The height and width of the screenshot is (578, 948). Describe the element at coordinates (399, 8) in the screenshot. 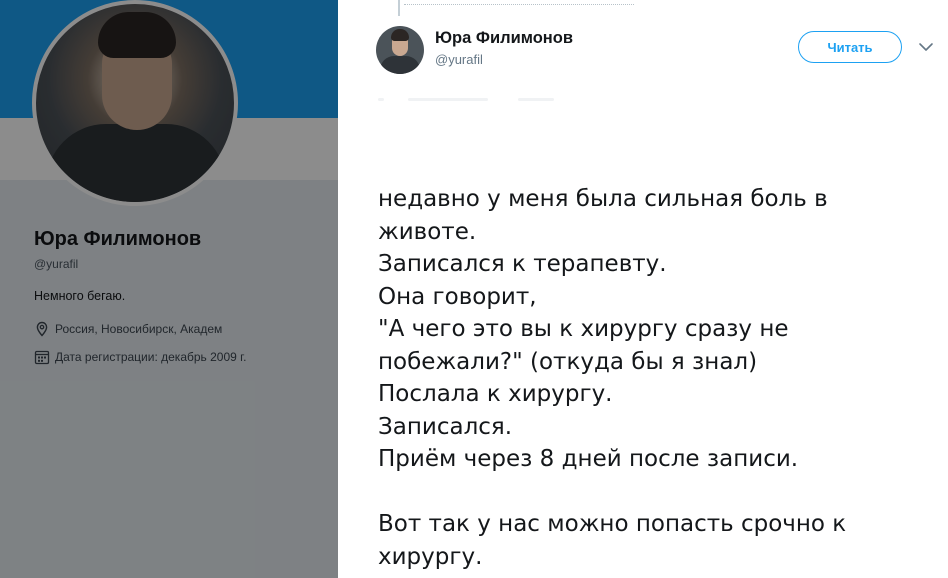

I see `thread-connector-line` at that location.